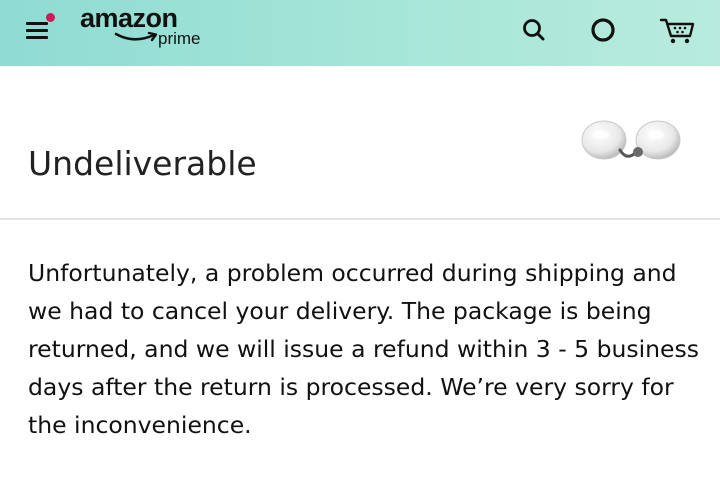  What do you see at coordinates (360, 219) in the screenshot?
I see `section-divider` at bounding box center [360, 219].